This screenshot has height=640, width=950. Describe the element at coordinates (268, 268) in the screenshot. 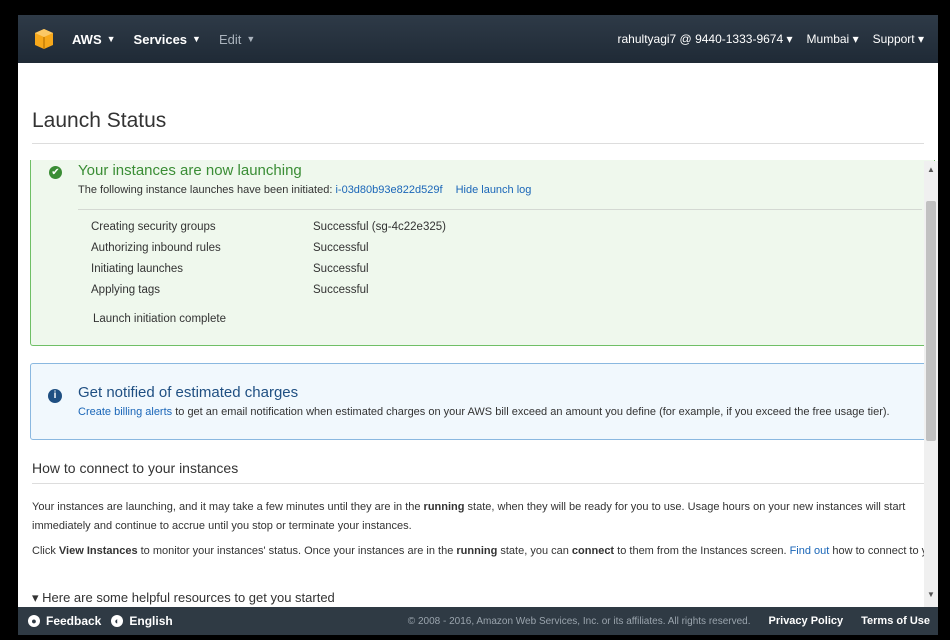

I see `launch-log-row: Initiating launches Successful` at that location.